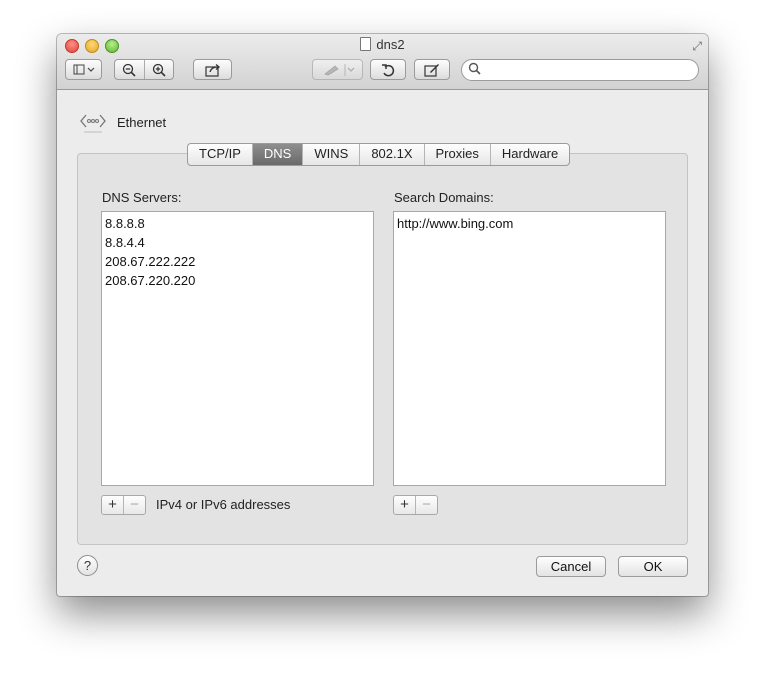 This screenshot has height=675, width=765. Describe the element at coordinates (530, 154) in the screenshot. I see `tab-hardware: Hardware` at that location.